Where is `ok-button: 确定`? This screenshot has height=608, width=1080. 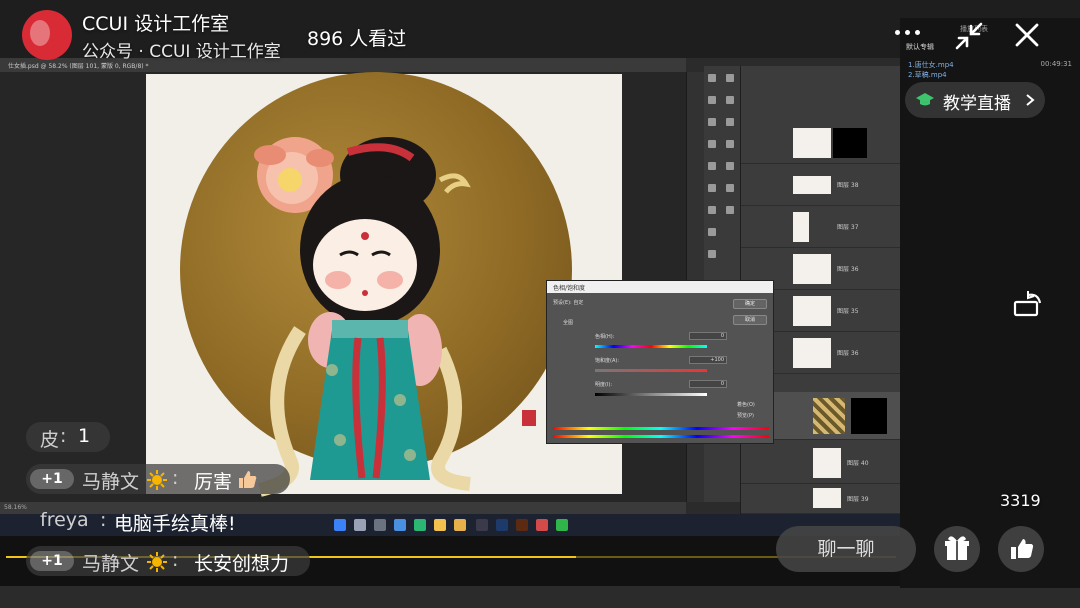
ok-button: 确定 is located at coordinates (750, 304).